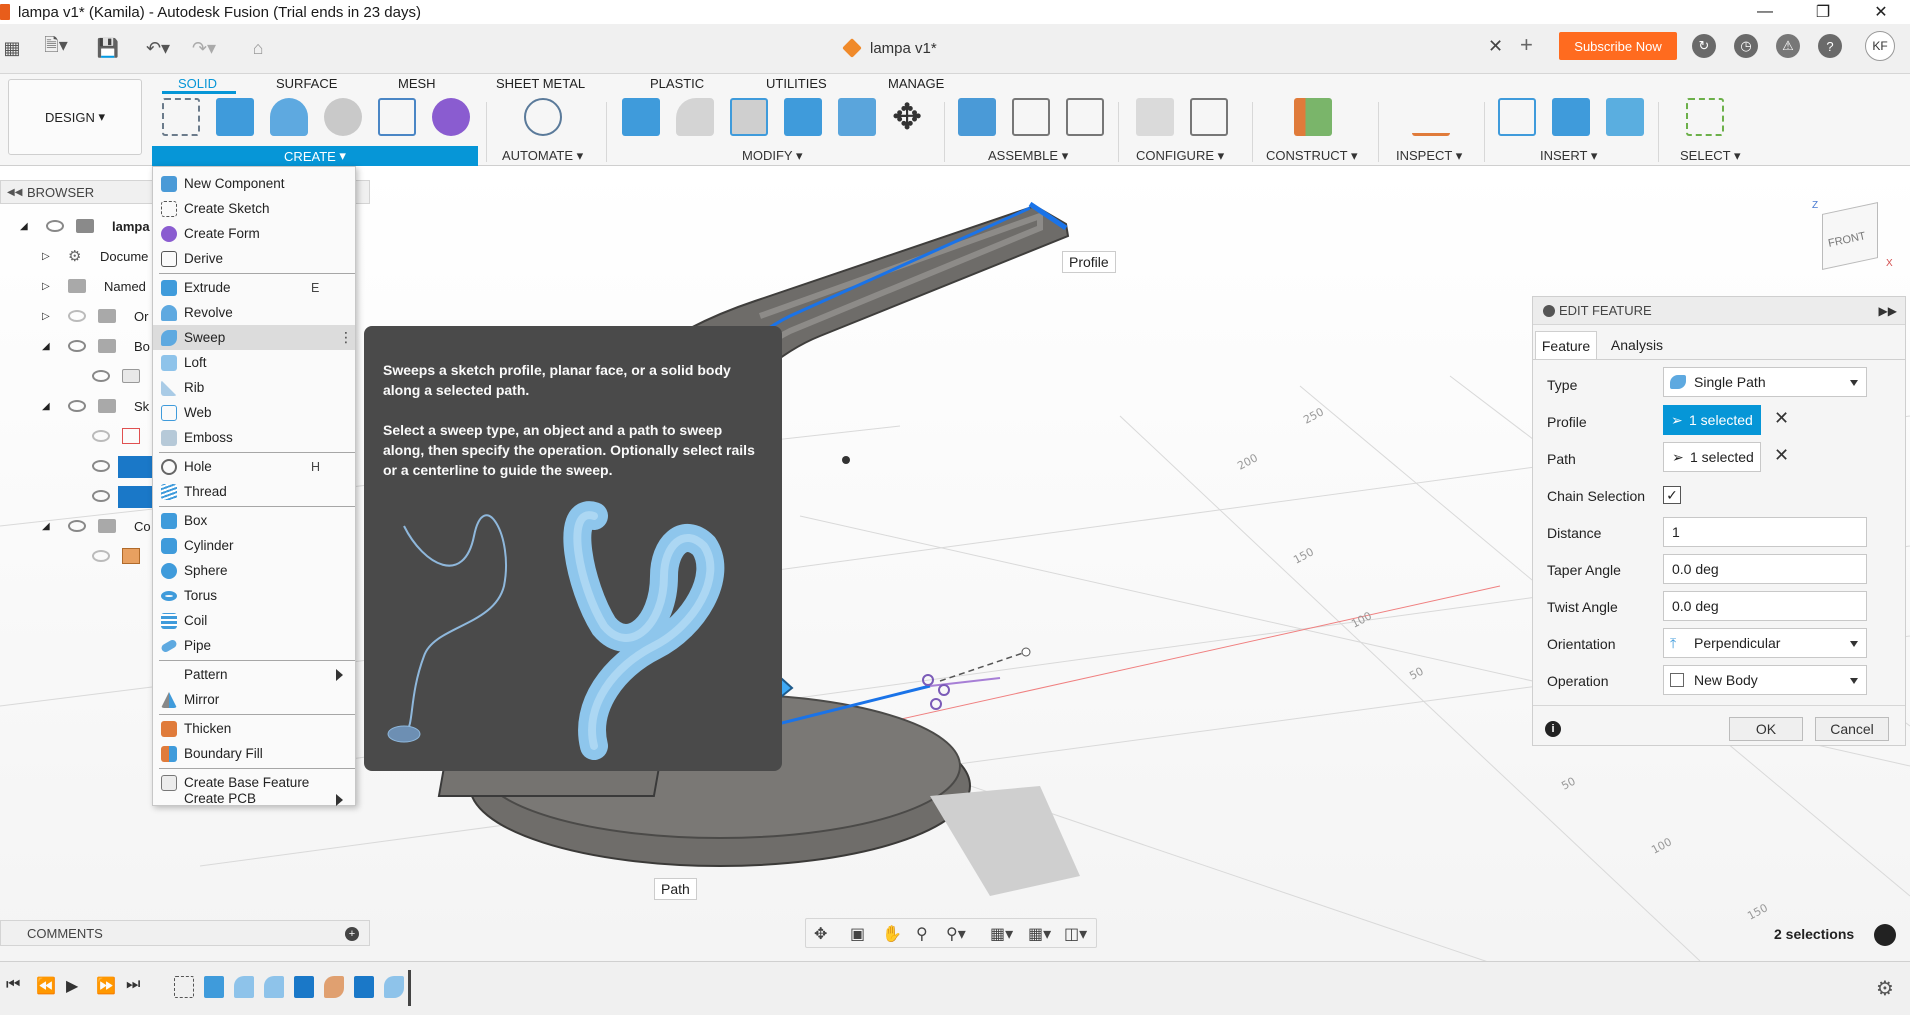 The image size is (1910, 1015). Describe the element at coordinates (1085, 117) in the screenshot. I see `bom-icon` at that location.